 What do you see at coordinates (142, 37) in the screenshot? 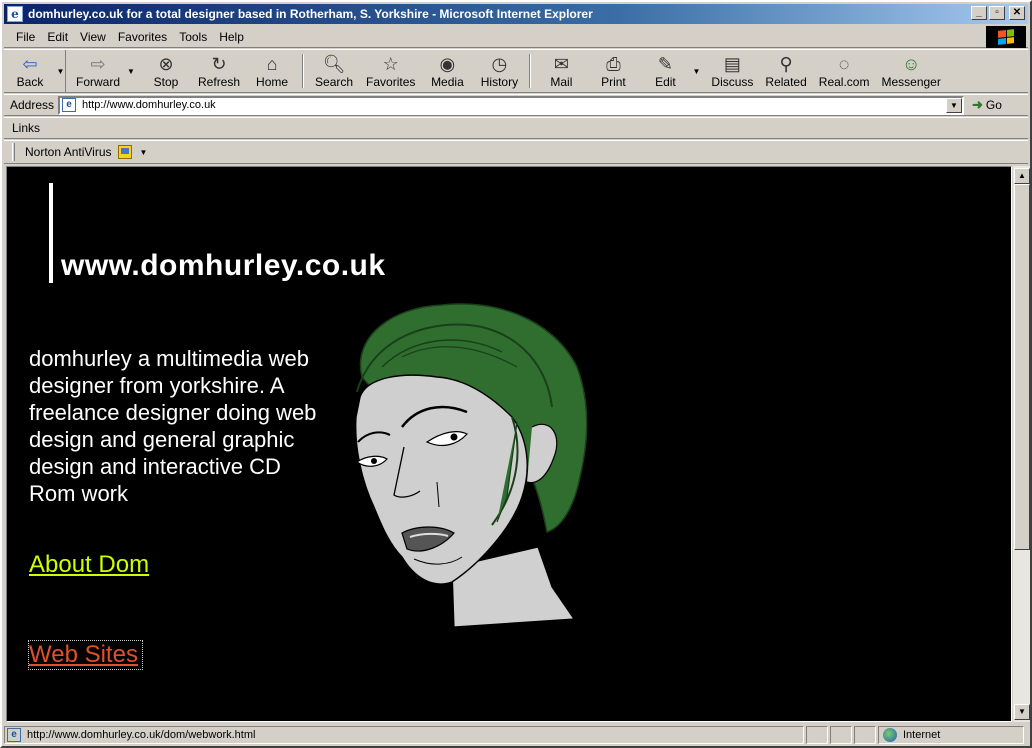
I see `menu-favorites: Favorites` at bounding box center [142, 37].